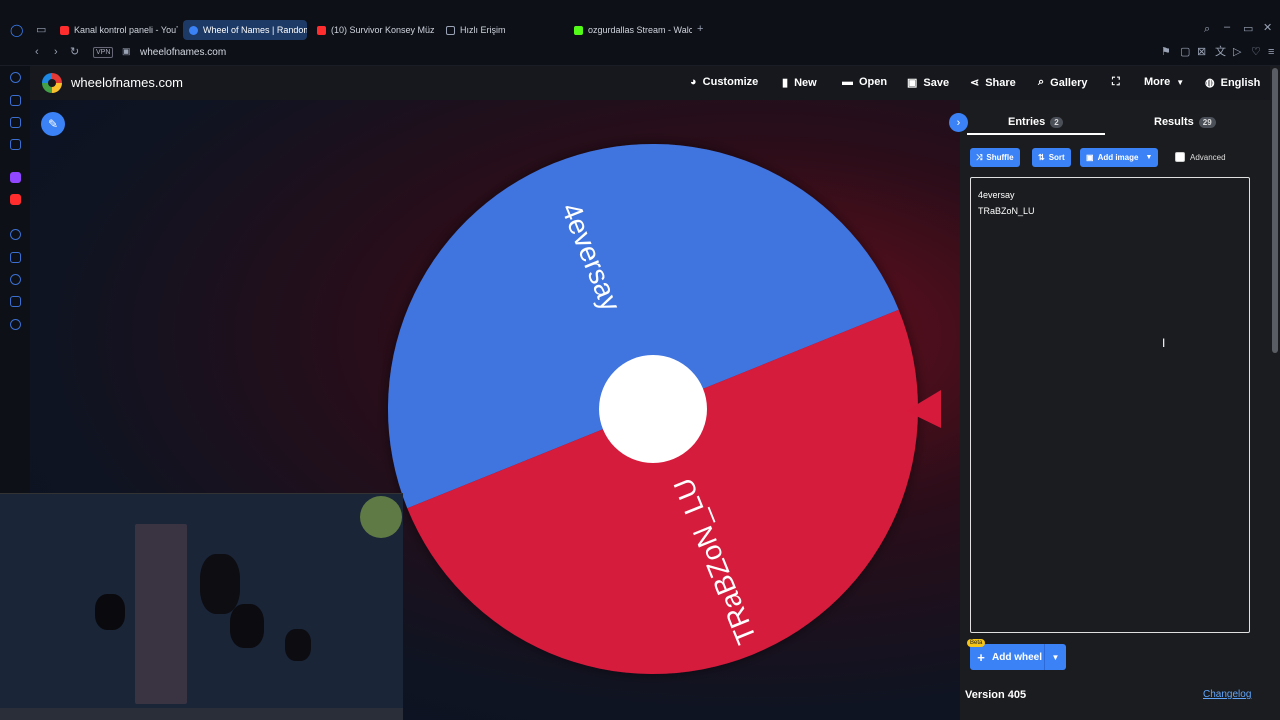  Describe the element at coordinates (1275, 210) in the screenshot. I see `scrollbar-thumb` at that location.